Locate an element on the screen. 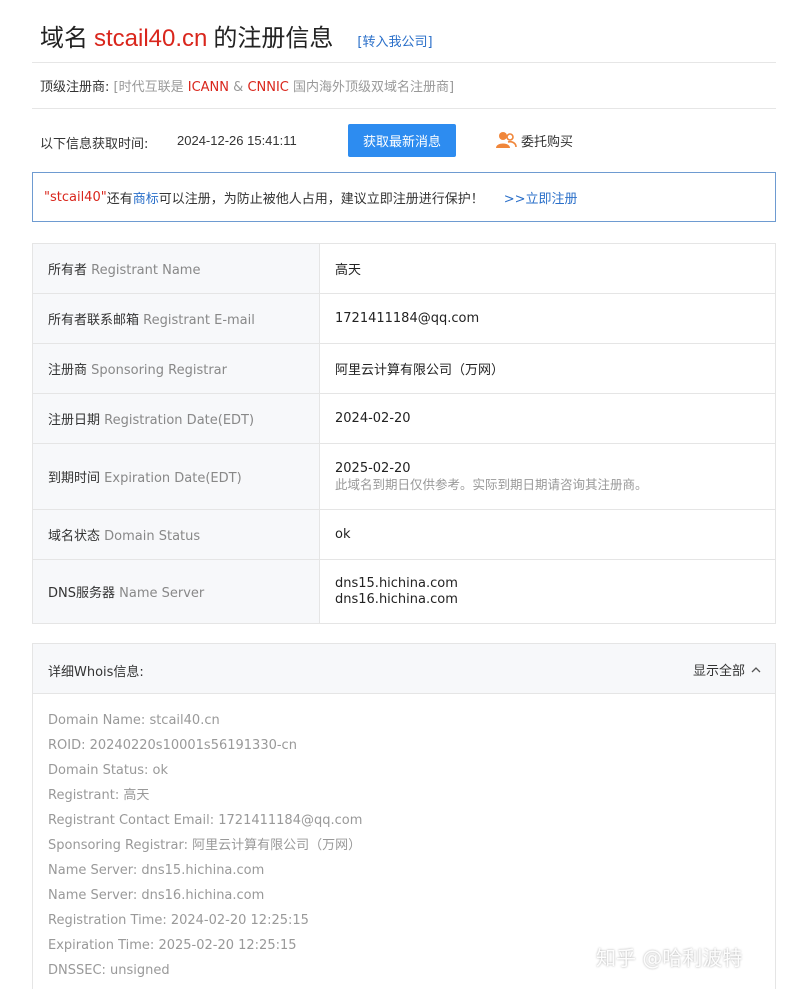 This screenshot has width=787, height=989. chevron-up-icon is located at coordinates (756, 669).